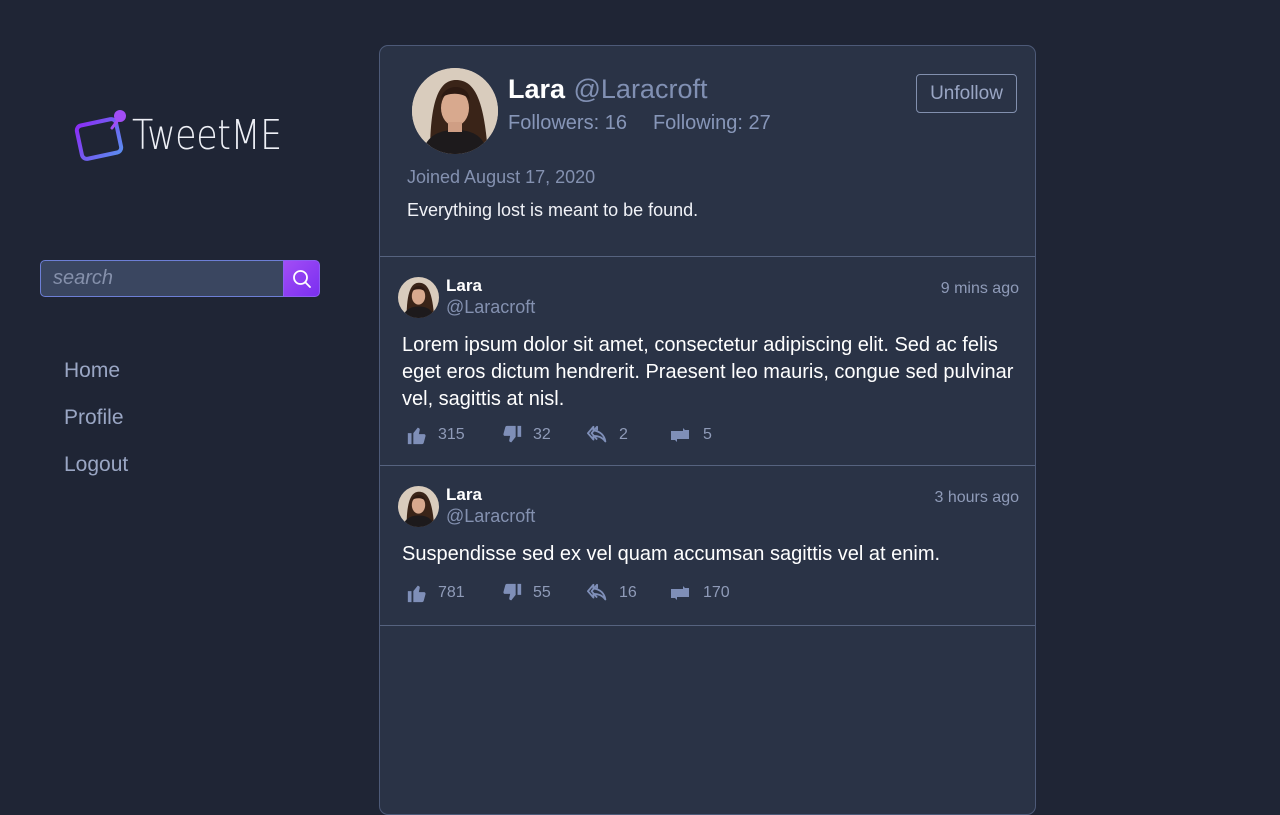 The width and height of the screenshot is (1280, 815). I want to click on dislike-count: 32, so click(542, 434).